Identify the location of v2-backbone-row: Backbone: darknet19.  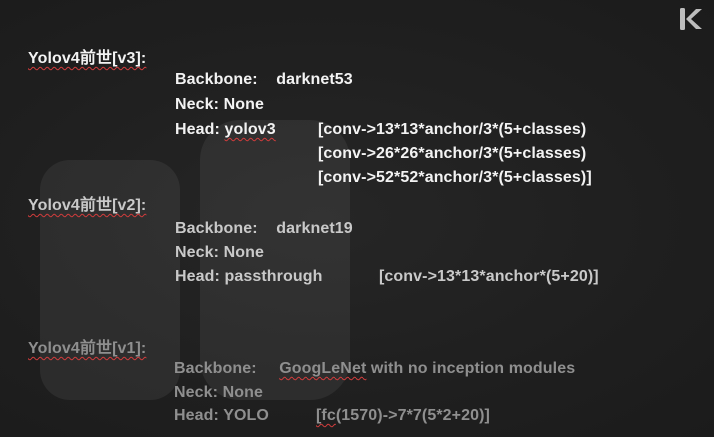
(264, 229).